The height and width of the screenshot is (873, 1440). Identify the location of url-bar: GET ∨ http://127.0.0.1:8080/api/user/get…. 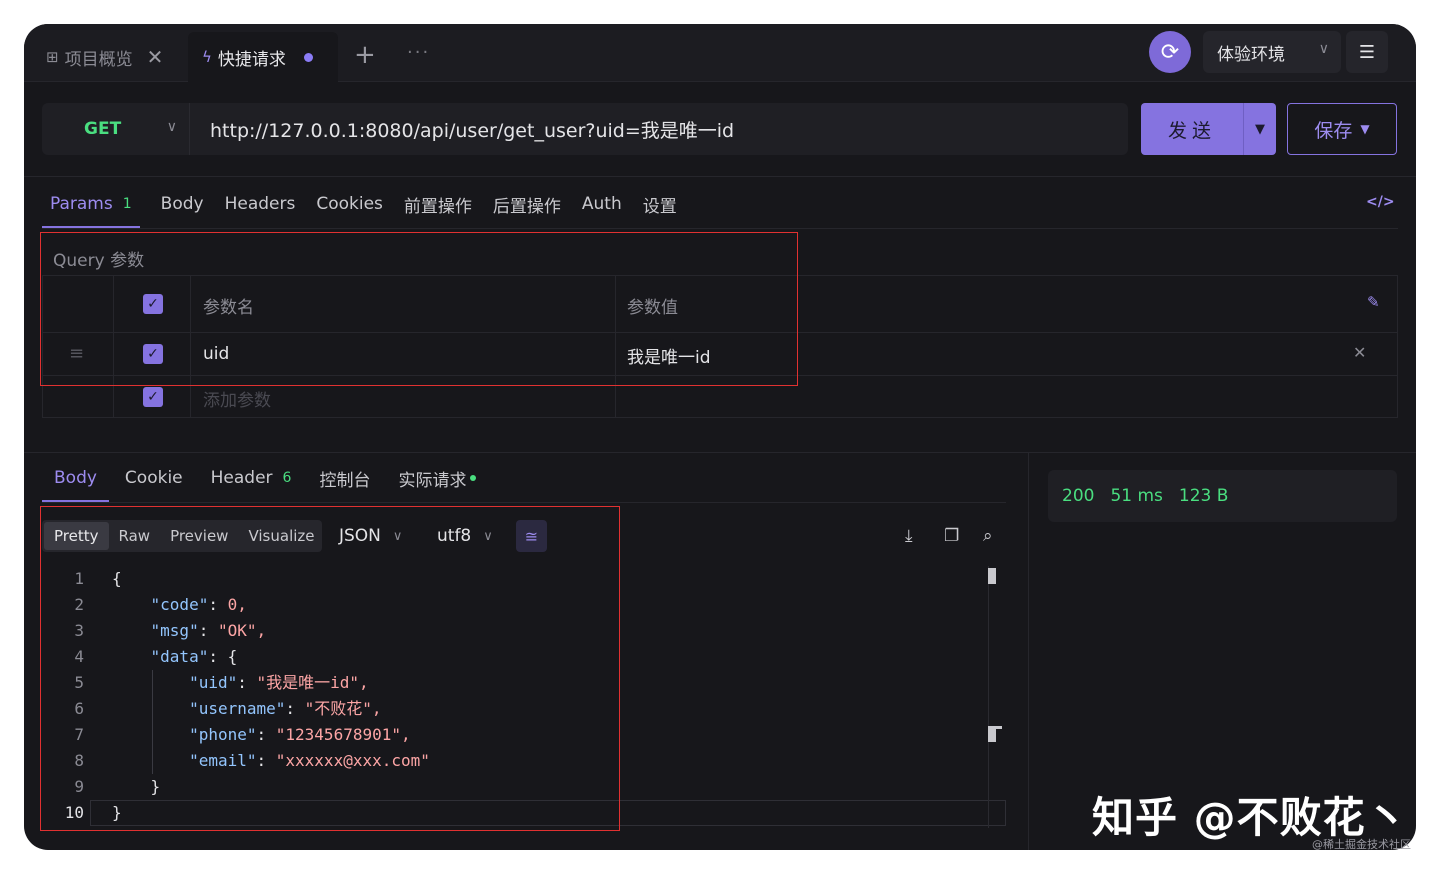
(585, 129).